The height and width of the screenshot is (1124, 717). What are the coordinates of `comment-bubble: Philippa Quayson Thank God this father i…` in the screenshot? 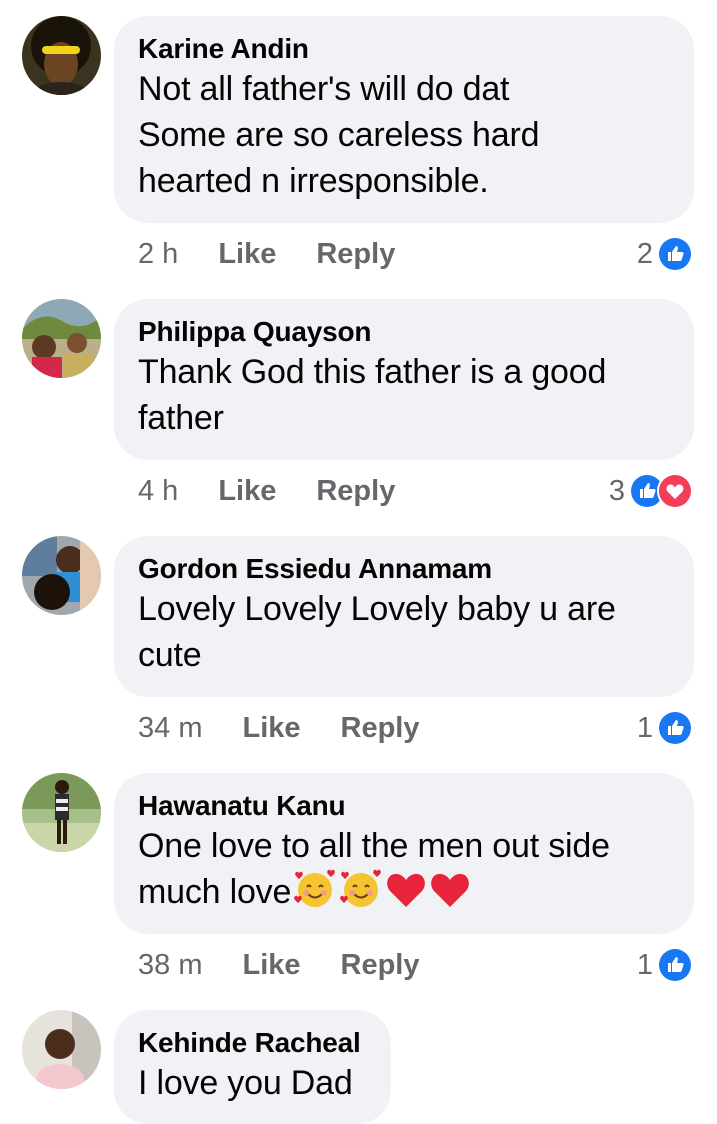 It's located at (404, 379).